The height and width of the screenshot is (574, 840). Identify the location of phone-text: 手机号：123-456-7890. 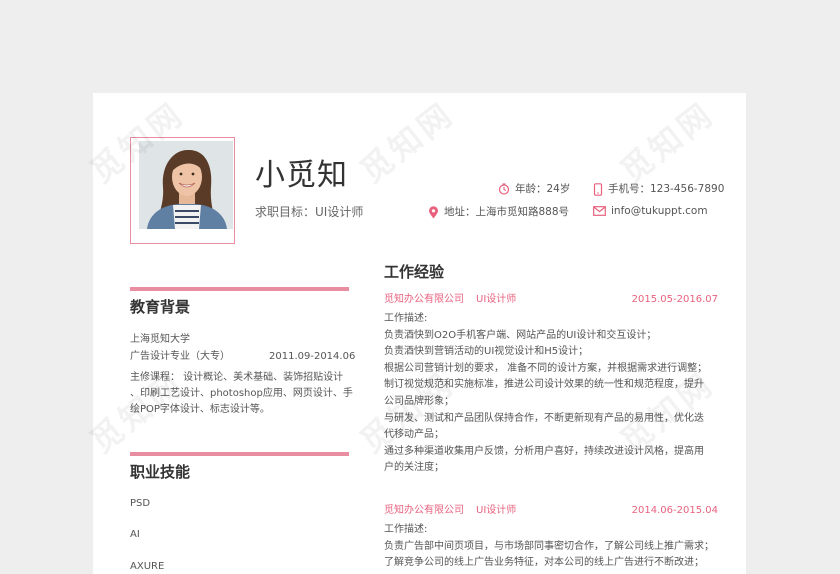
(666, 189).